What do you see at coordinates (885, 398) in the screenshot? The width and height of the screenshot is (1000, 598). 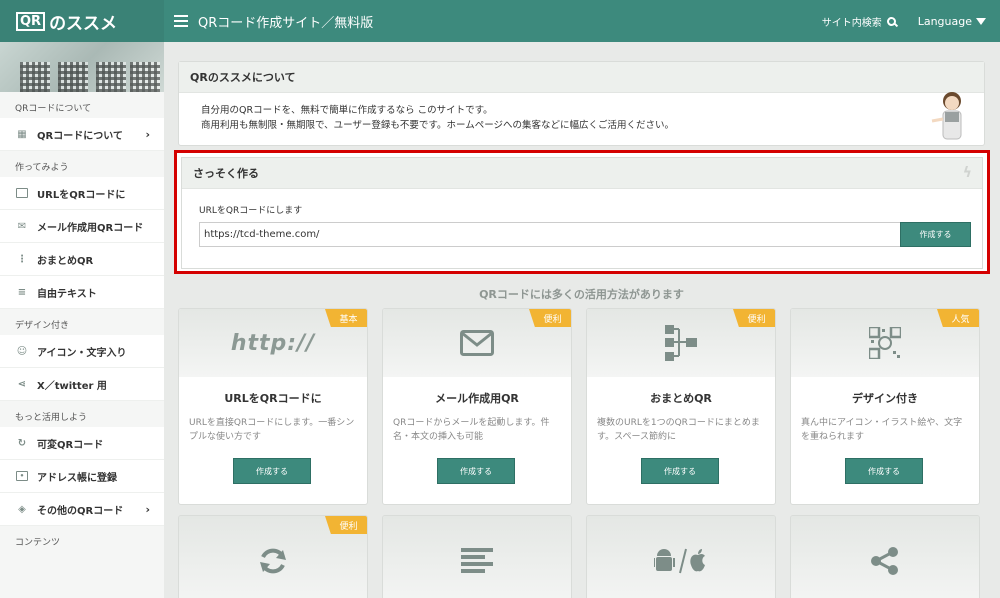 I see `feature-title: デザイン付き` at bounding box center [885, 398].